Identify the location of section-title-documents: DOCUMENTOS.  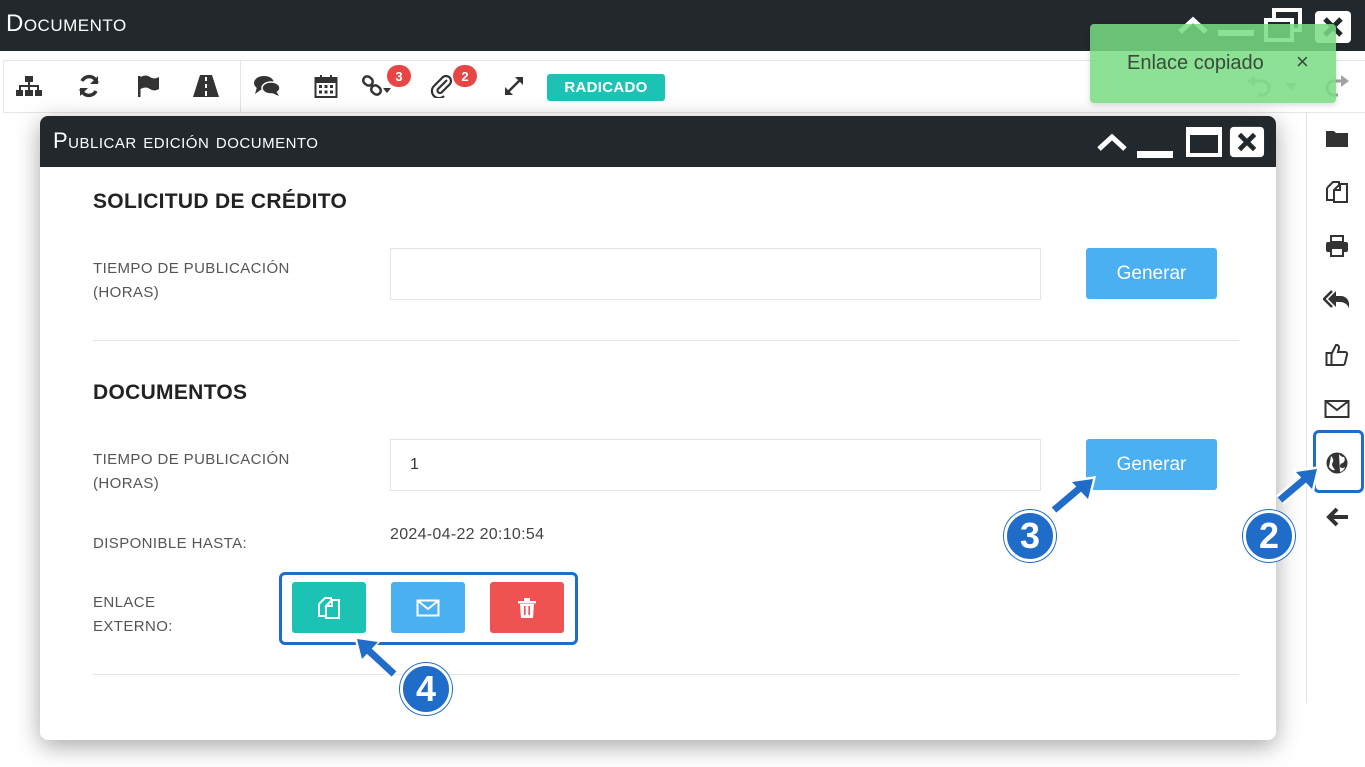
(170, 392).